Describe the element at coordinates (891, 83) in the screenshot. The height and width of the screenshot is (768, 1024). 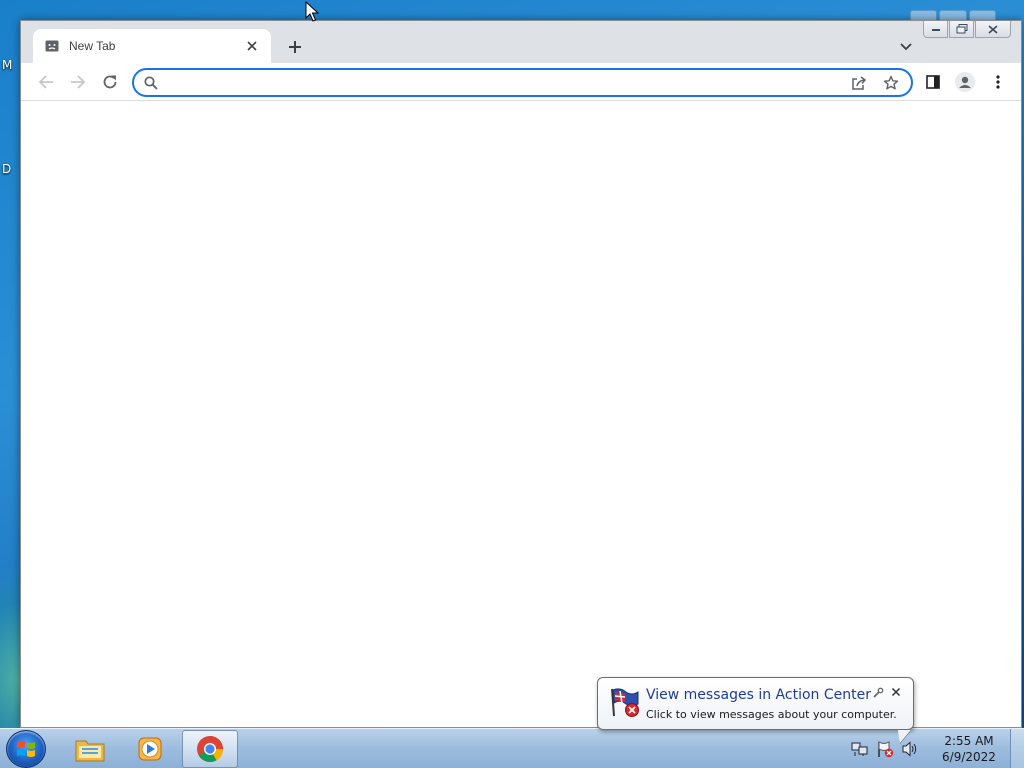
I see `bookmark-star-icon` at that location.